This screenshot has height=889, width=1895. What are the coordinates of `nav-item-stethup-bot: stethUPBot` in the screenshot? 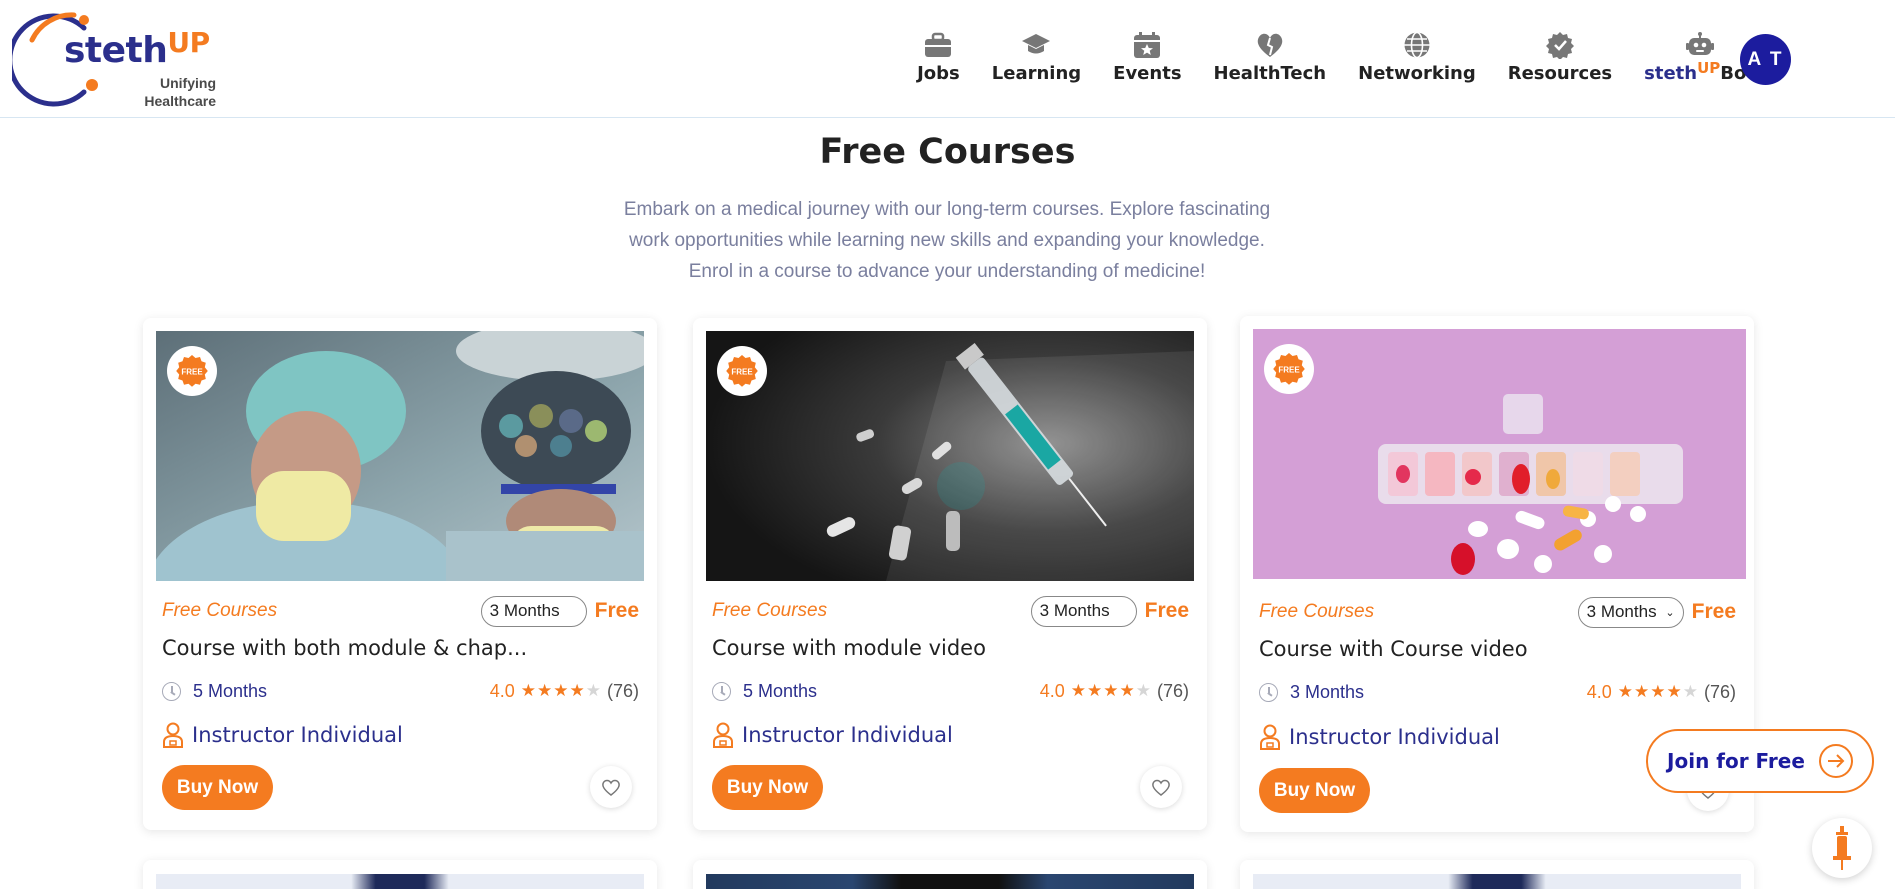 It's located at (1699, 57).